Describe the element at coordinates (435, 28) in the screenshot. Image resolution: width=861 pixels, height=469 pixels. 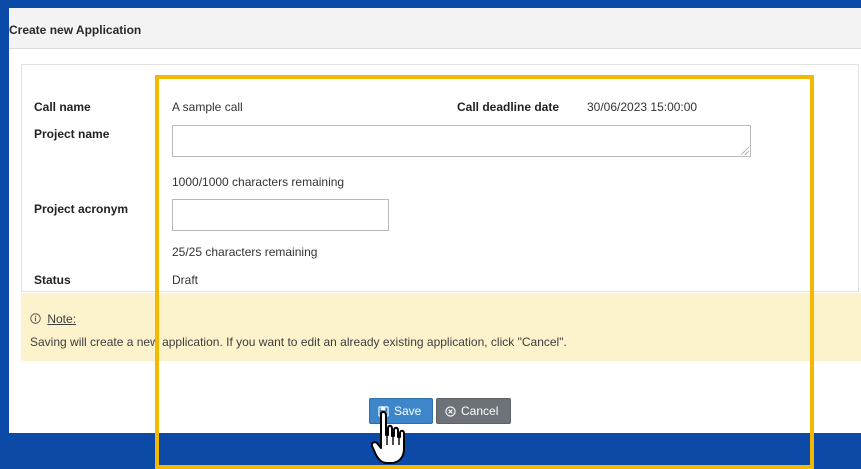
I see `panel-header: Create new Application` at that location.